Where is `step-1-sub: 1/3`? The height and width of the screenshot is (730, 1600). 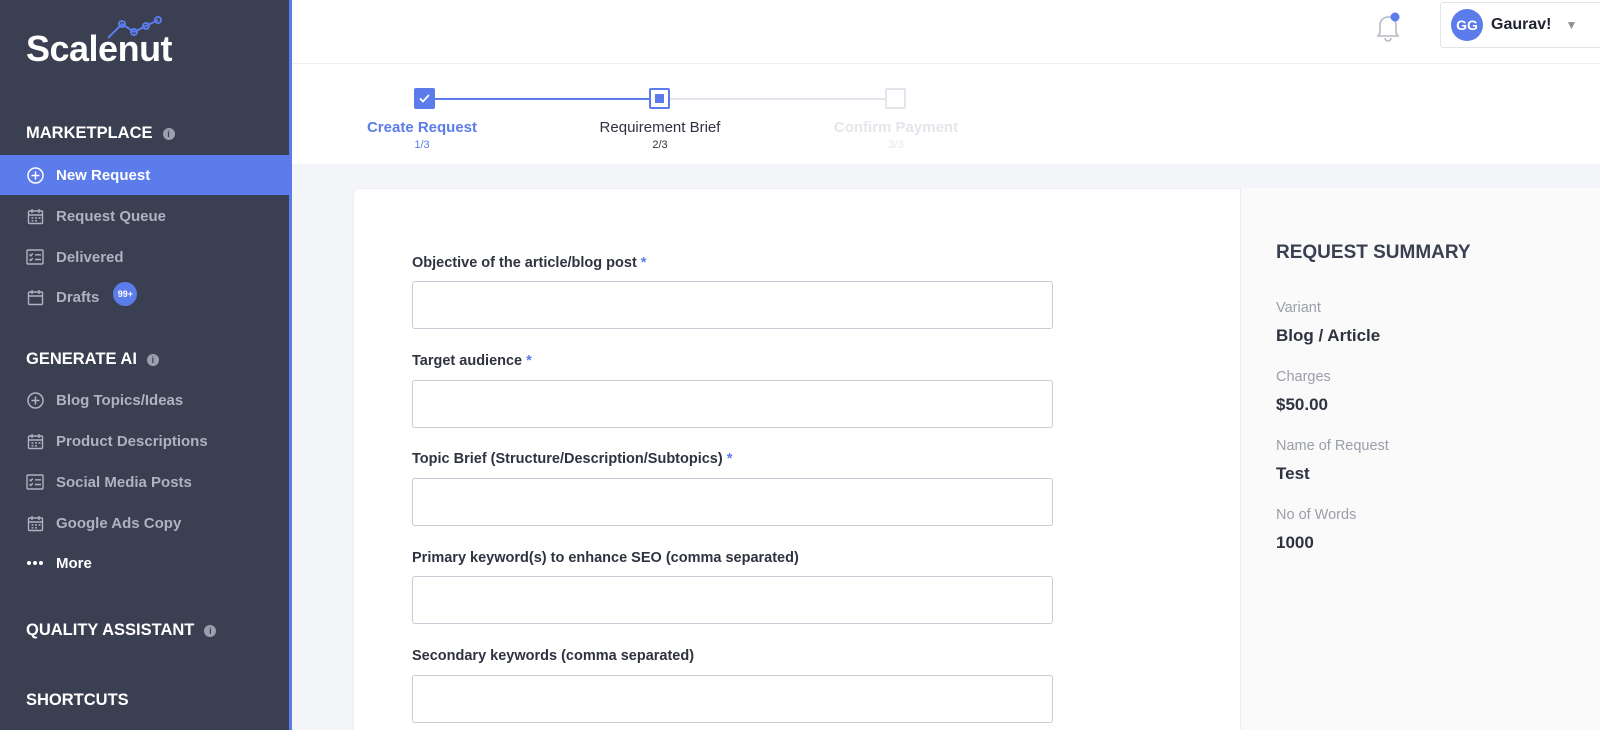
step-1-sub: 1/3 is located at coordinates (422, 145).